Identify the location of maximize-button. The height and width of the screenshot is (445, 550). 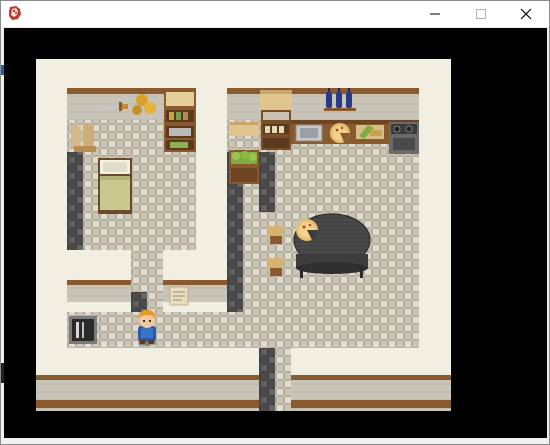
(481, 14).